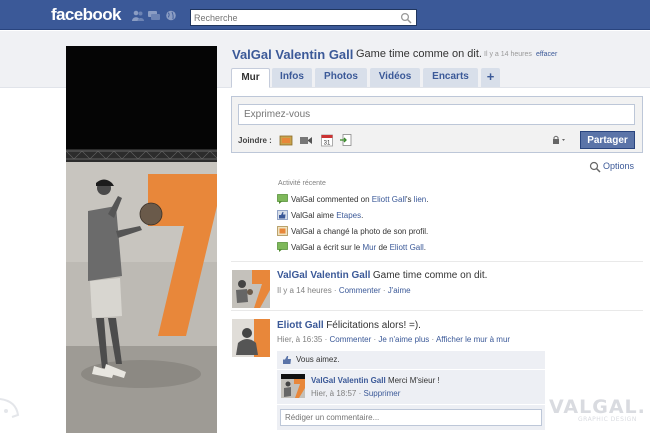 The image size is (650, 433). I want to click on search-icon, so click(406, 18).